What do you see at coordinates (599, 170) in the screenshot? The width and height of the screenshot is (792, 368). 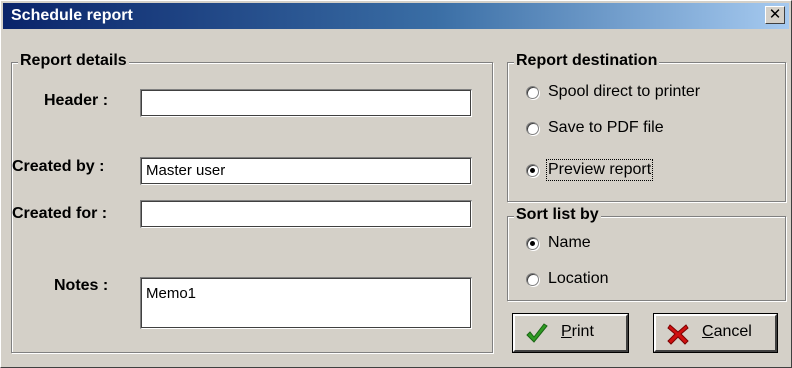 I see `radio-label: Preview report` at bounding box center [599, 170].